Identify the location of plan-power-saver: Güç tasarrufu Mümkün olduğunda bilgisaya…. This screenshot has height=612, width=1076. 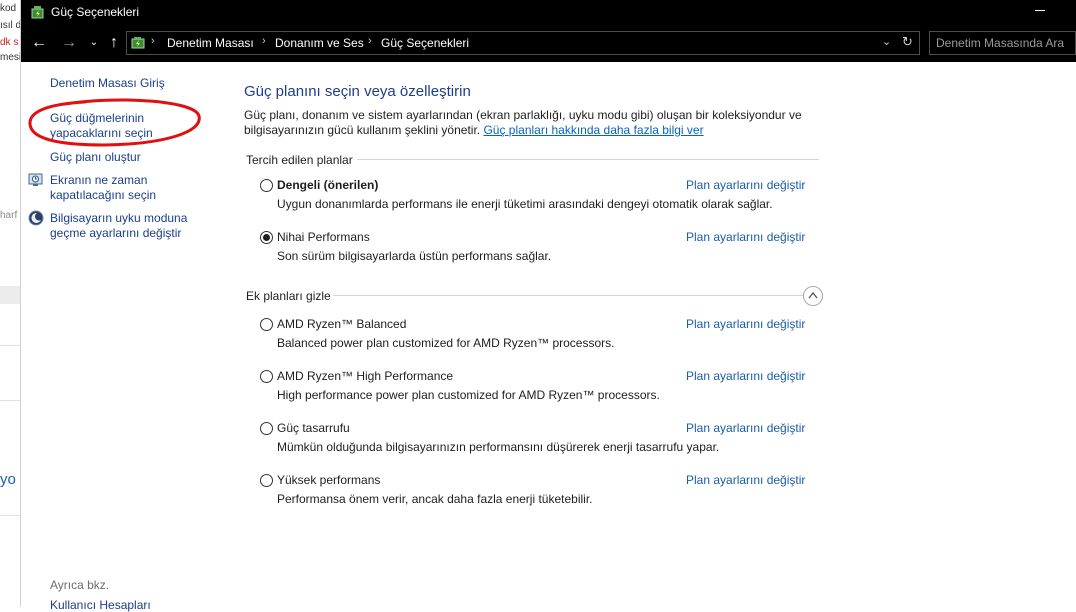
(538, 440).